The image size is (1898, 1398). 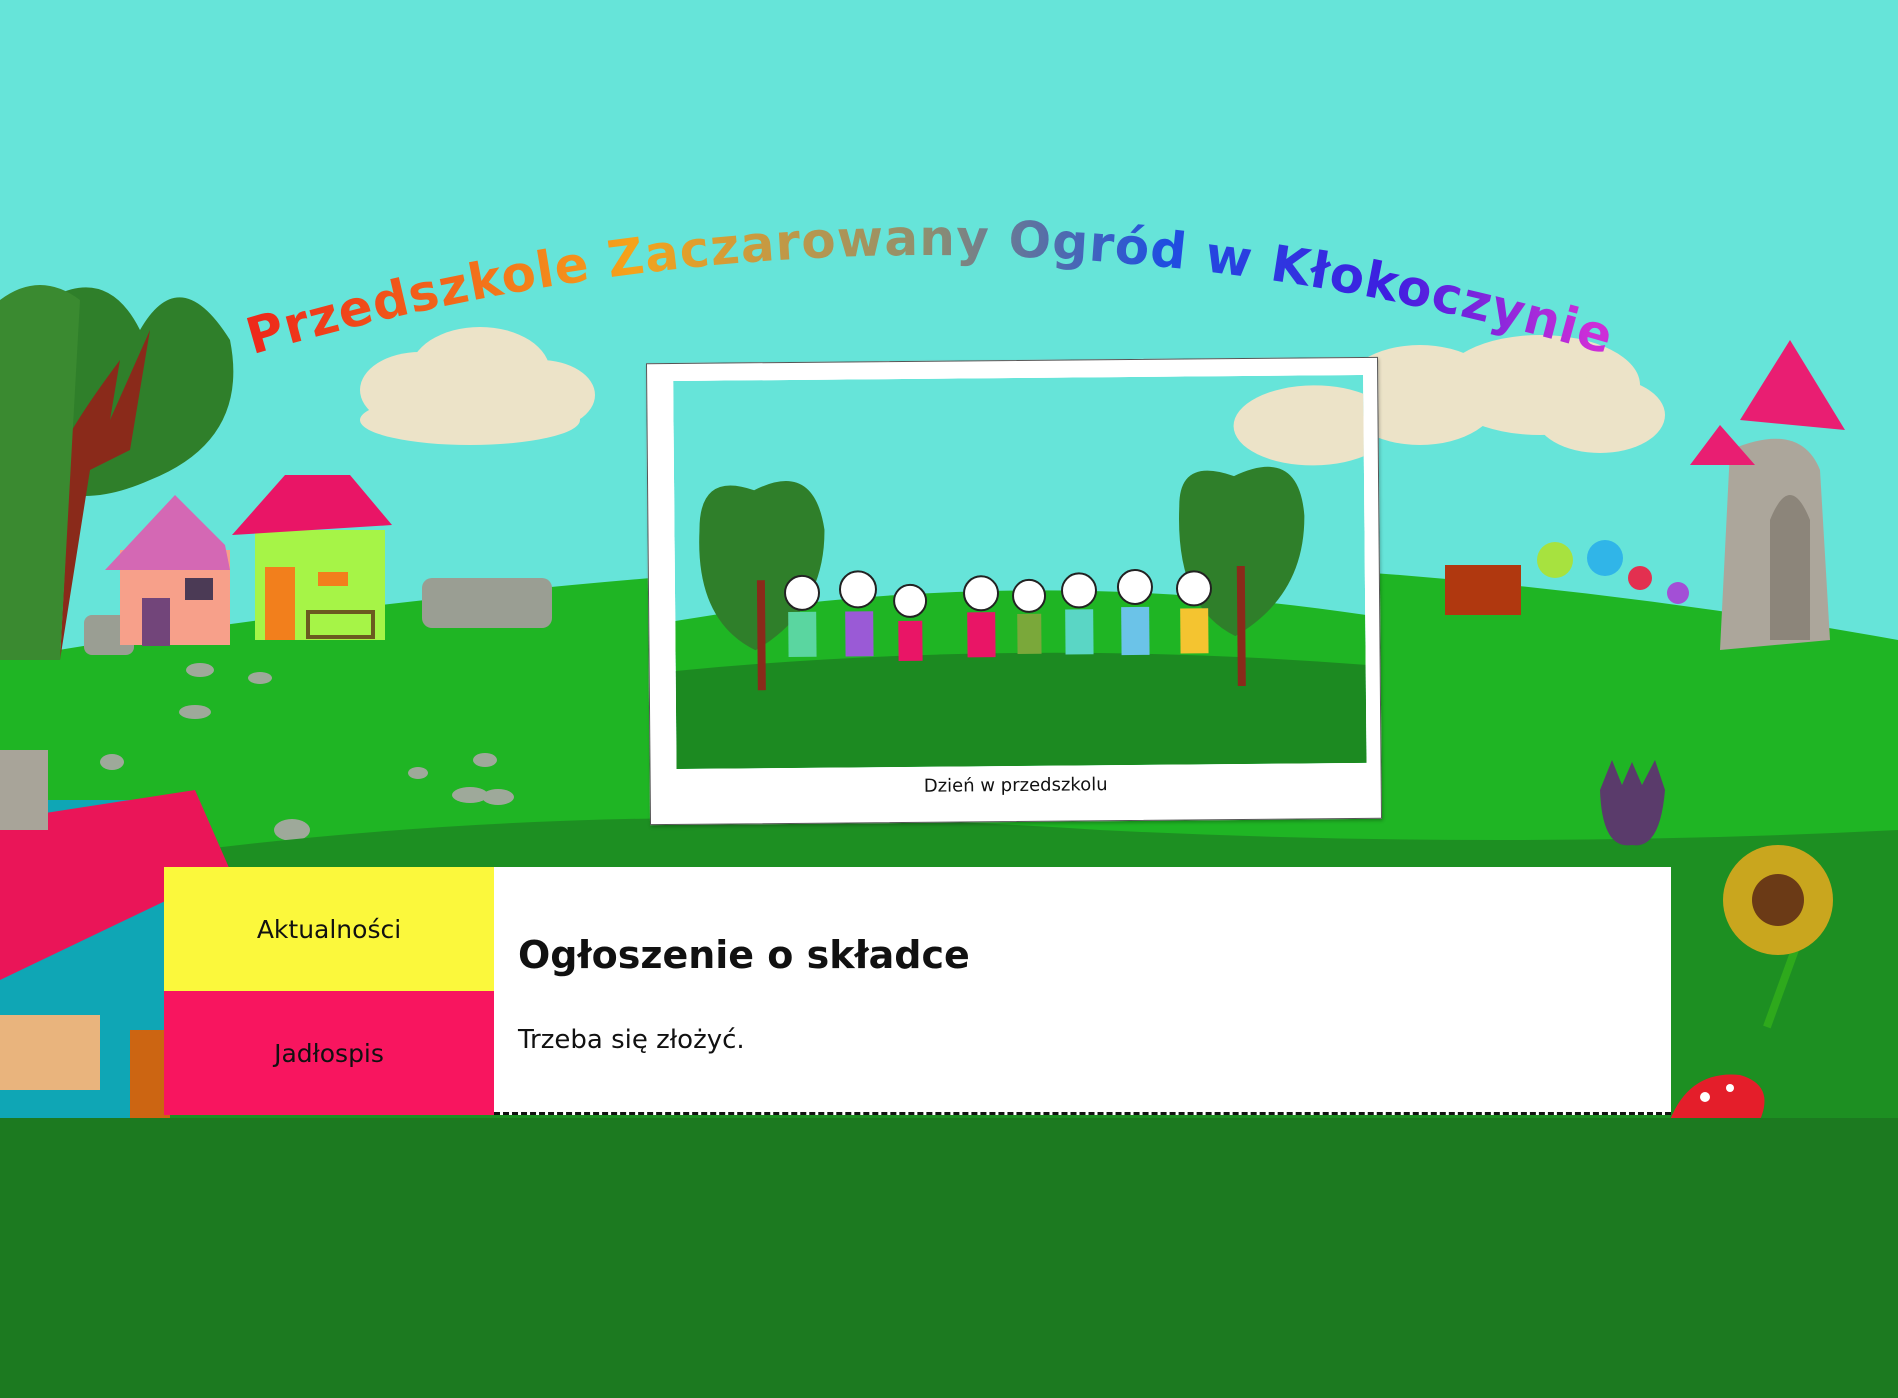 I want to click on kids-photo, so click(x=1020, y=571).